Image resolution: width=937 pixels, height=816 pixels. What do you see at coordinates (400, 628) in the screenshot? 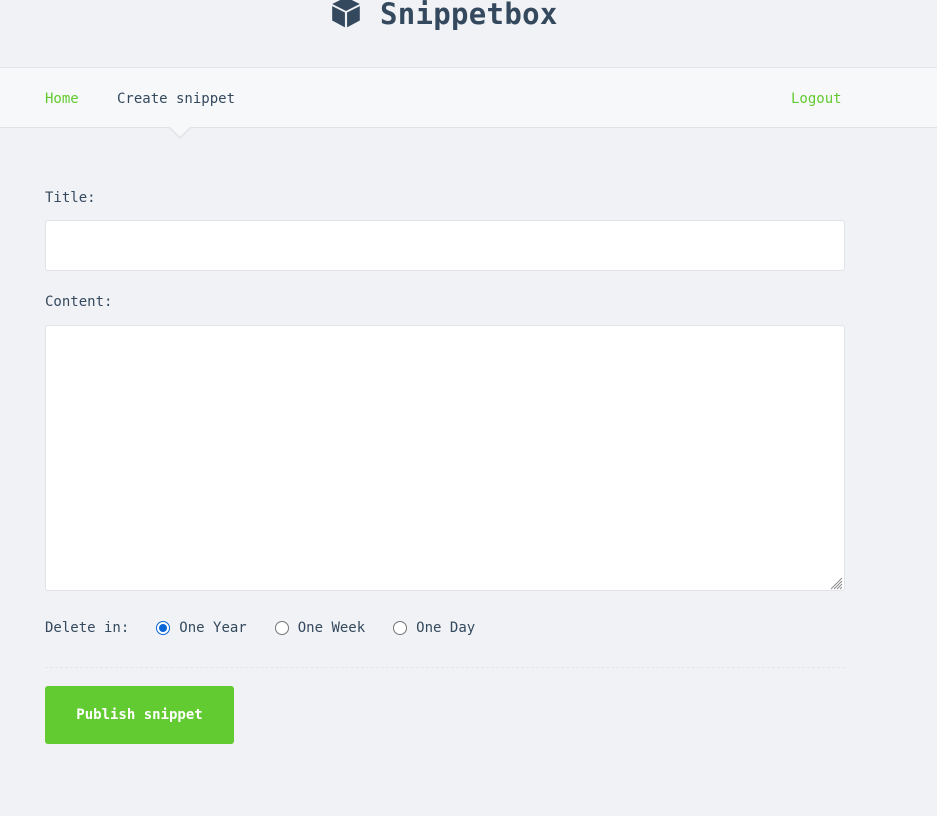
I see `radio-one-day` at bounding box center [400, 628].